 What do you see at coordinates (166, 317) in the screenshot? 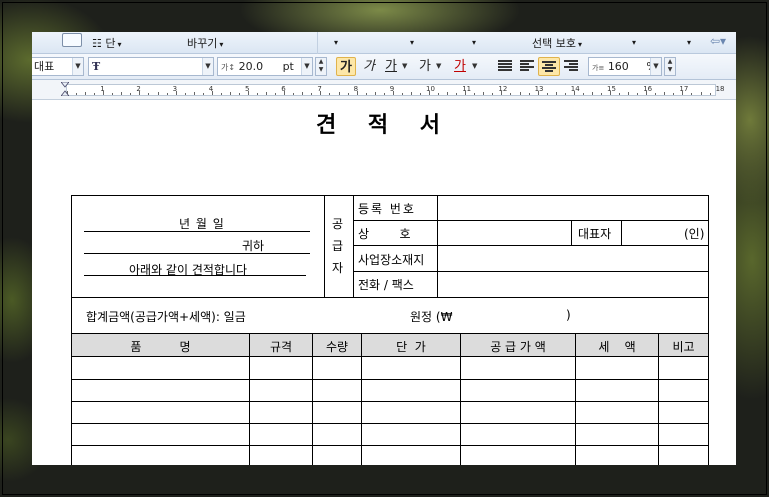
I see `total-amount-label: 합계금액(공급가액+세액): 일금` at bounding box center [166, 317].